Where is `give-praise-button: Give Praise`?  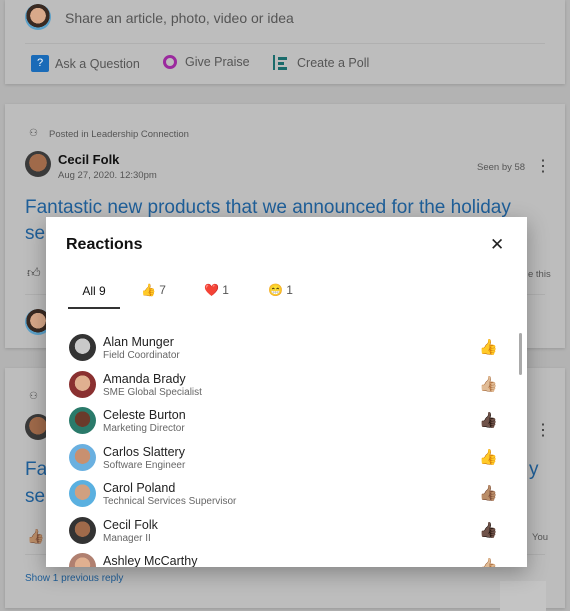 give-praise-button: Give Praise is located at coordinates (206, 62).